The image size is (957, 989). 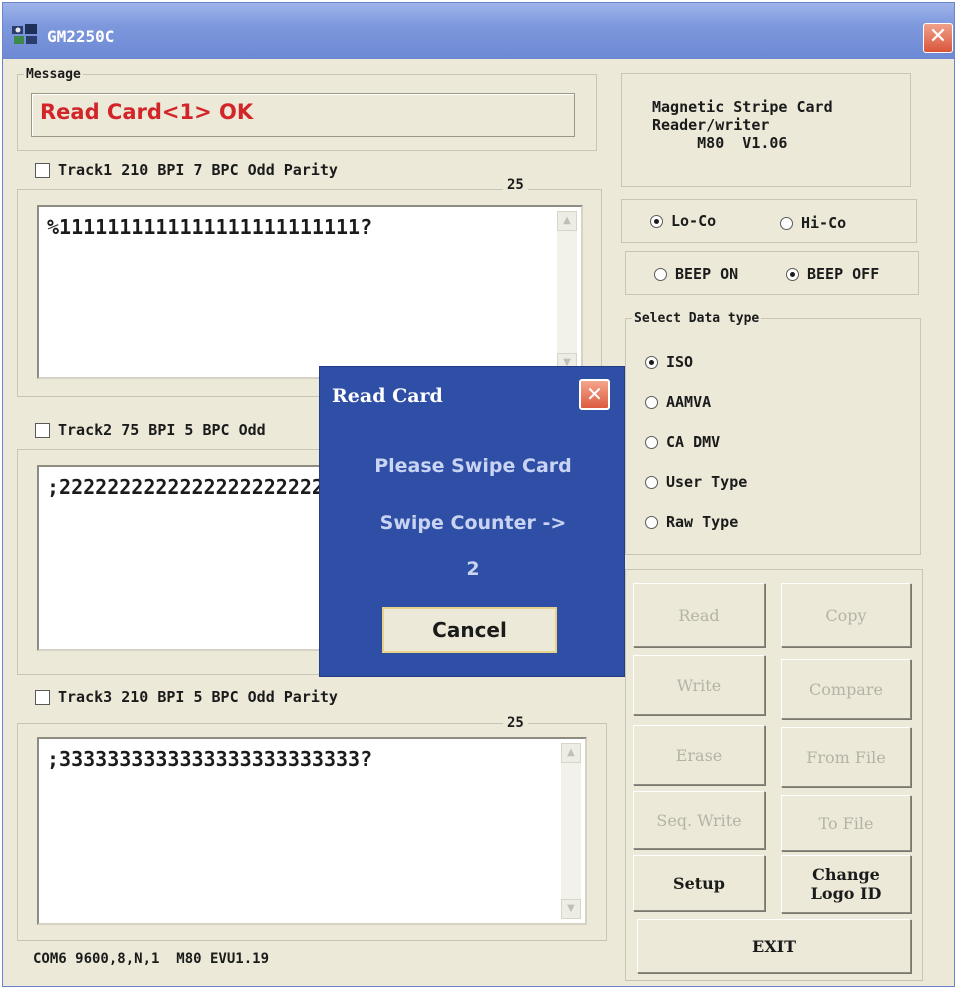 What do you see at coordinates (938, 38) in the screenshot?
I see `window-close-button: ✕` at bounding box center [938, 38].